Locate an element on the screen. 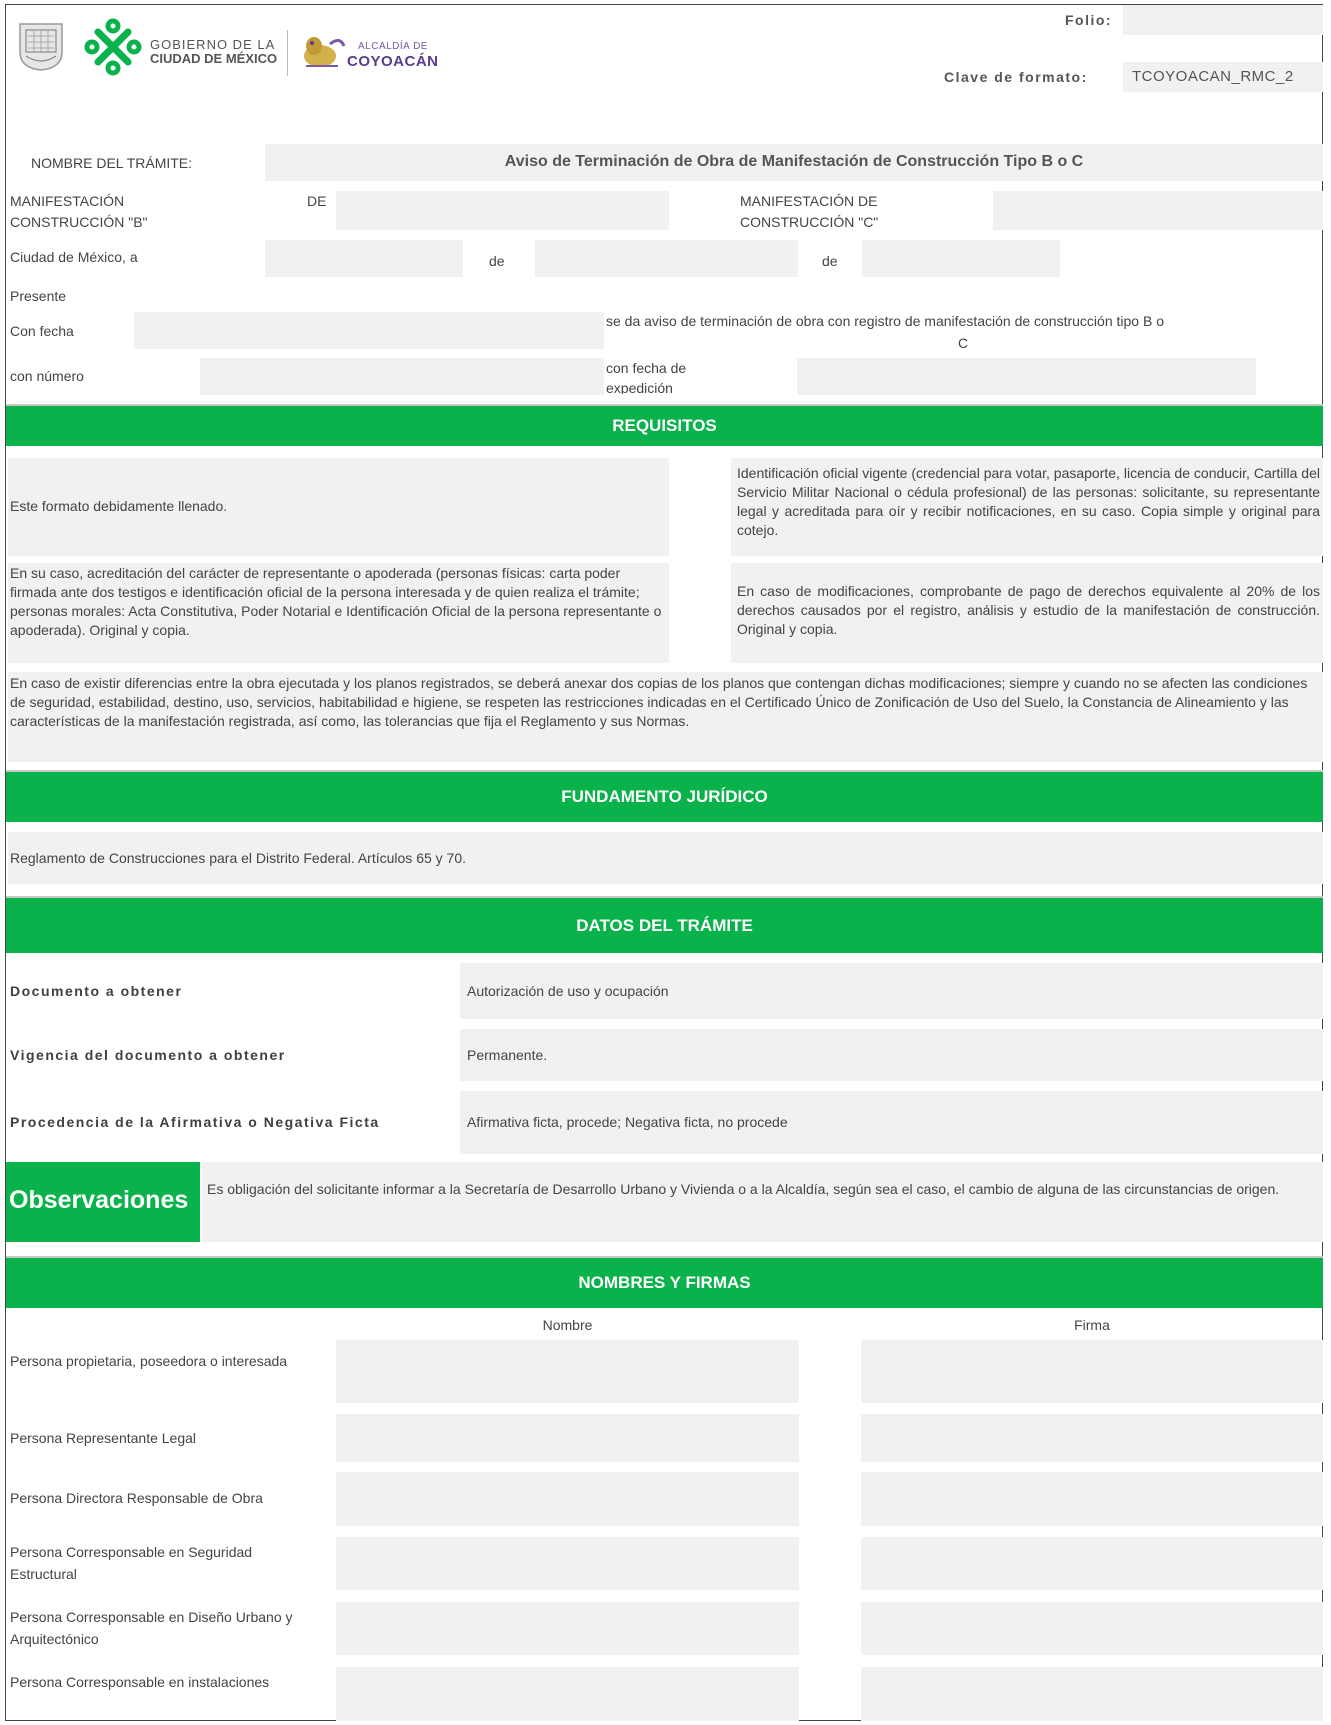 This screenshot has width=1331, height=1725. firma-row-label: Persona Directora Responsable de Obra is located at coordinates (136, 1498).